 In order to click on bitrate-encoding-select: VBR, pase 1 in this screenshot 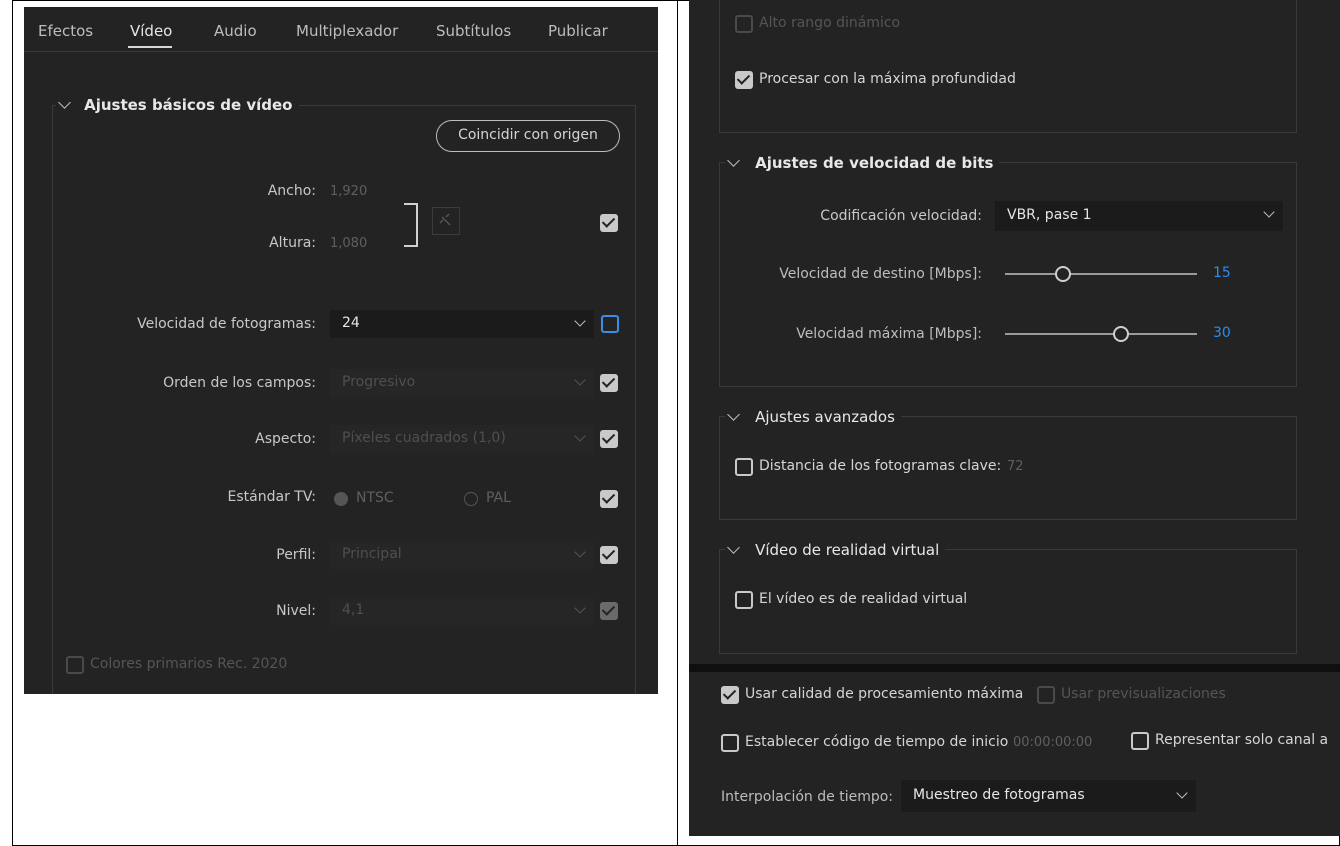, I will do `click(1139, 216)`.